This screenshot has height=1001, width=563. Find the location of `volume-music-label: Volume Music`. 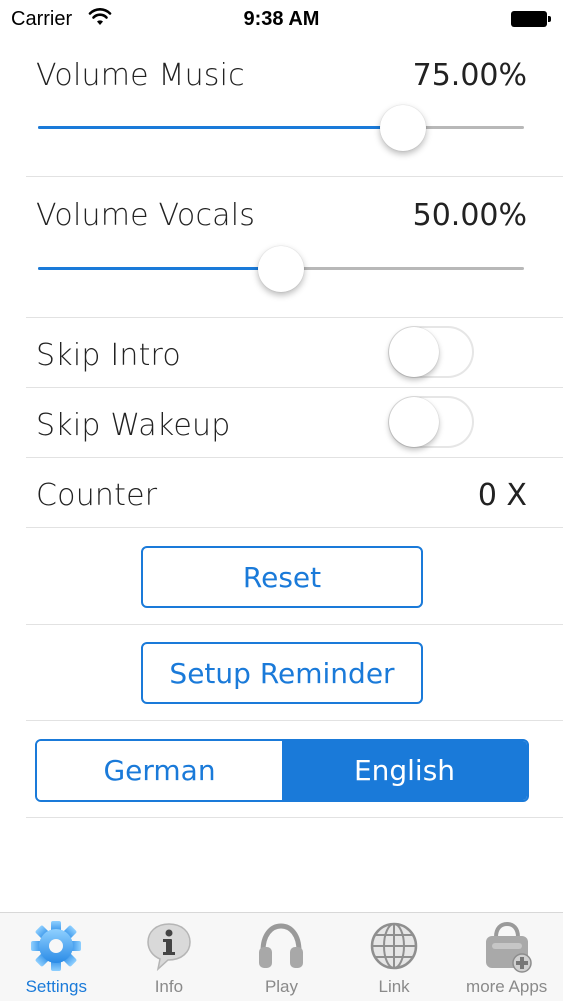

volume-music-label: Volume Music is located at coordinates (140, 75).